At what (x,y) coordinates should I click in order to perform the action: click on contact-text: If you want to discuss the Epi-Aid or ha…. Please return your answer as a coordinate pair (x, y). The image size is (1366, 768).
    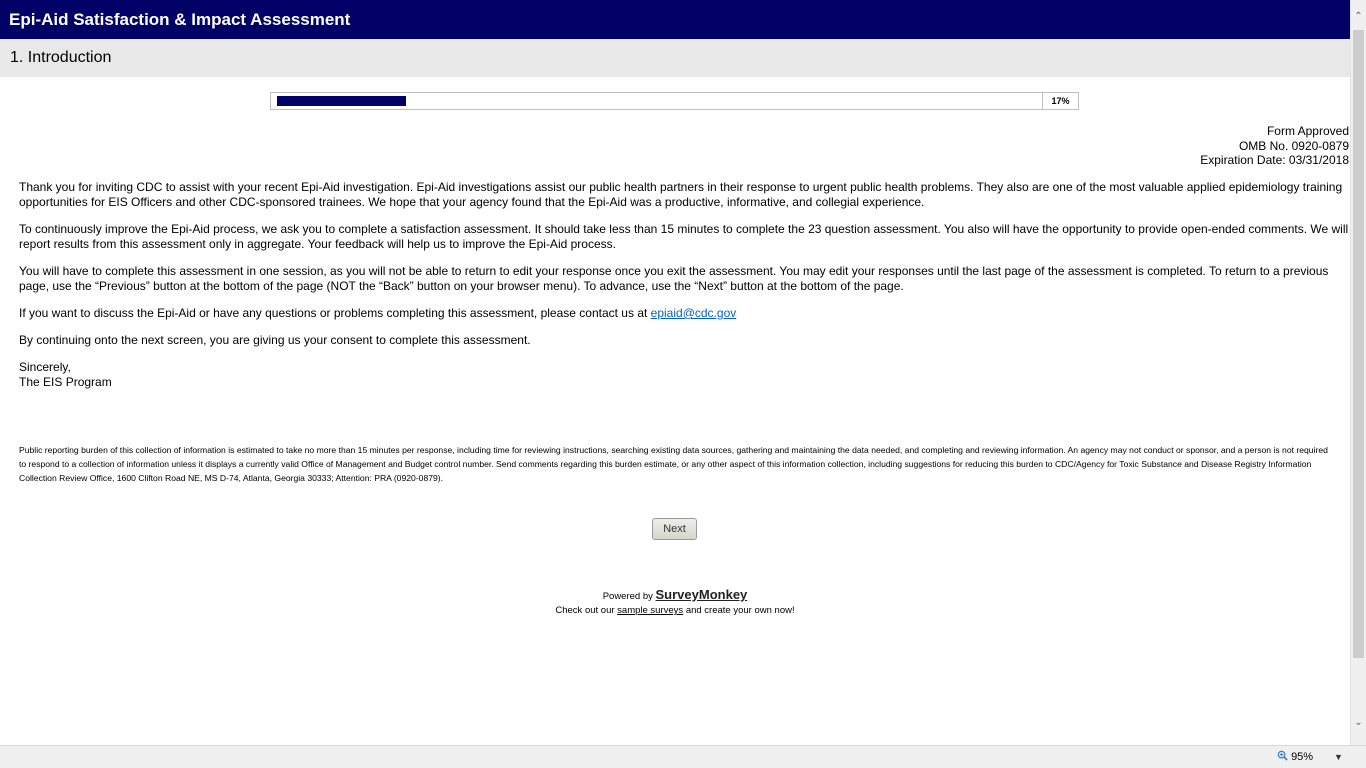
    Looking at the image, I should click on (335, 313).